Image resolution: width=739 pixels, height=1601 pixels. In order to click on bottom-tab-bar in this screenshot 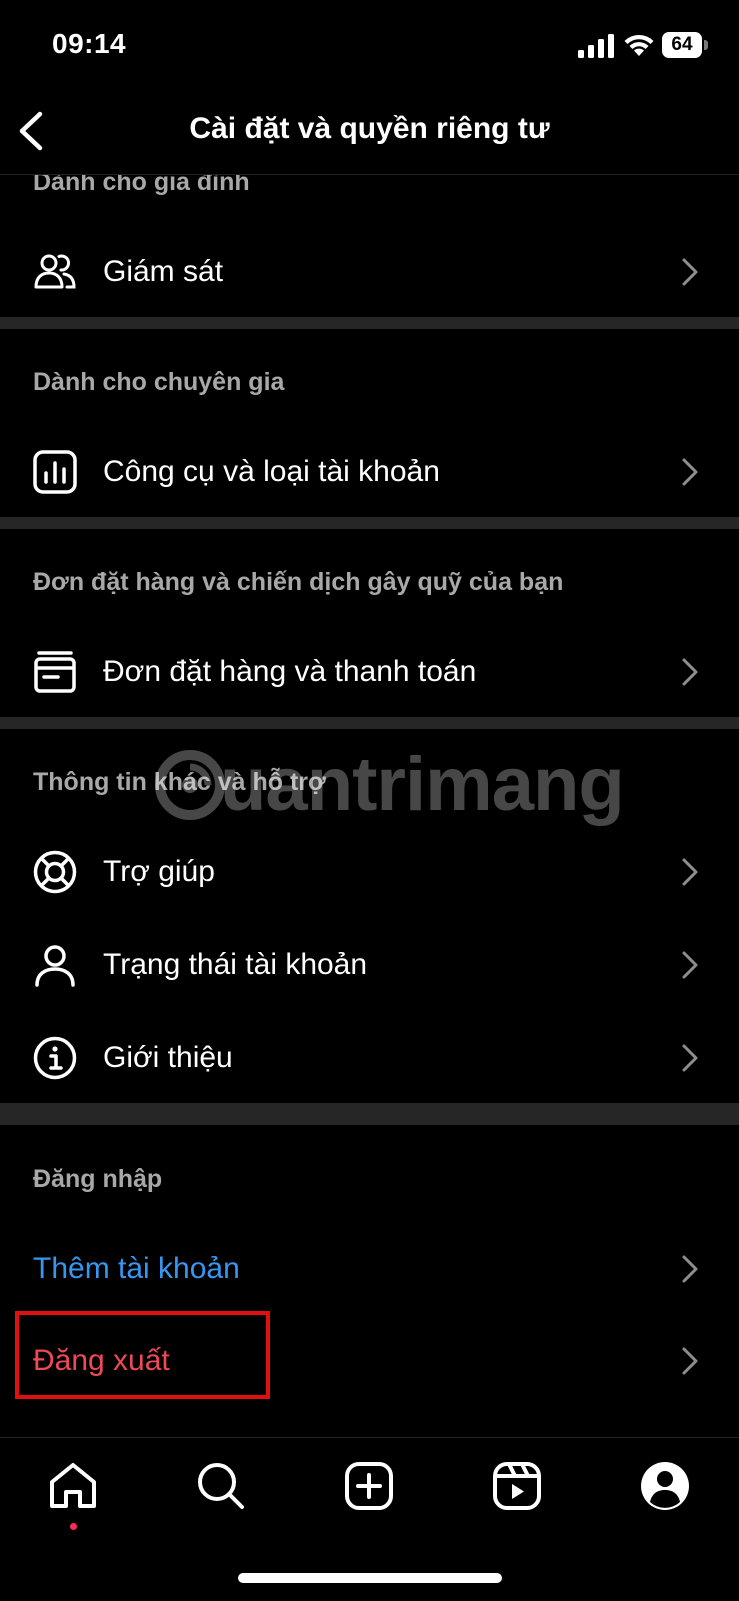, I will do `click(369, 1519)`.